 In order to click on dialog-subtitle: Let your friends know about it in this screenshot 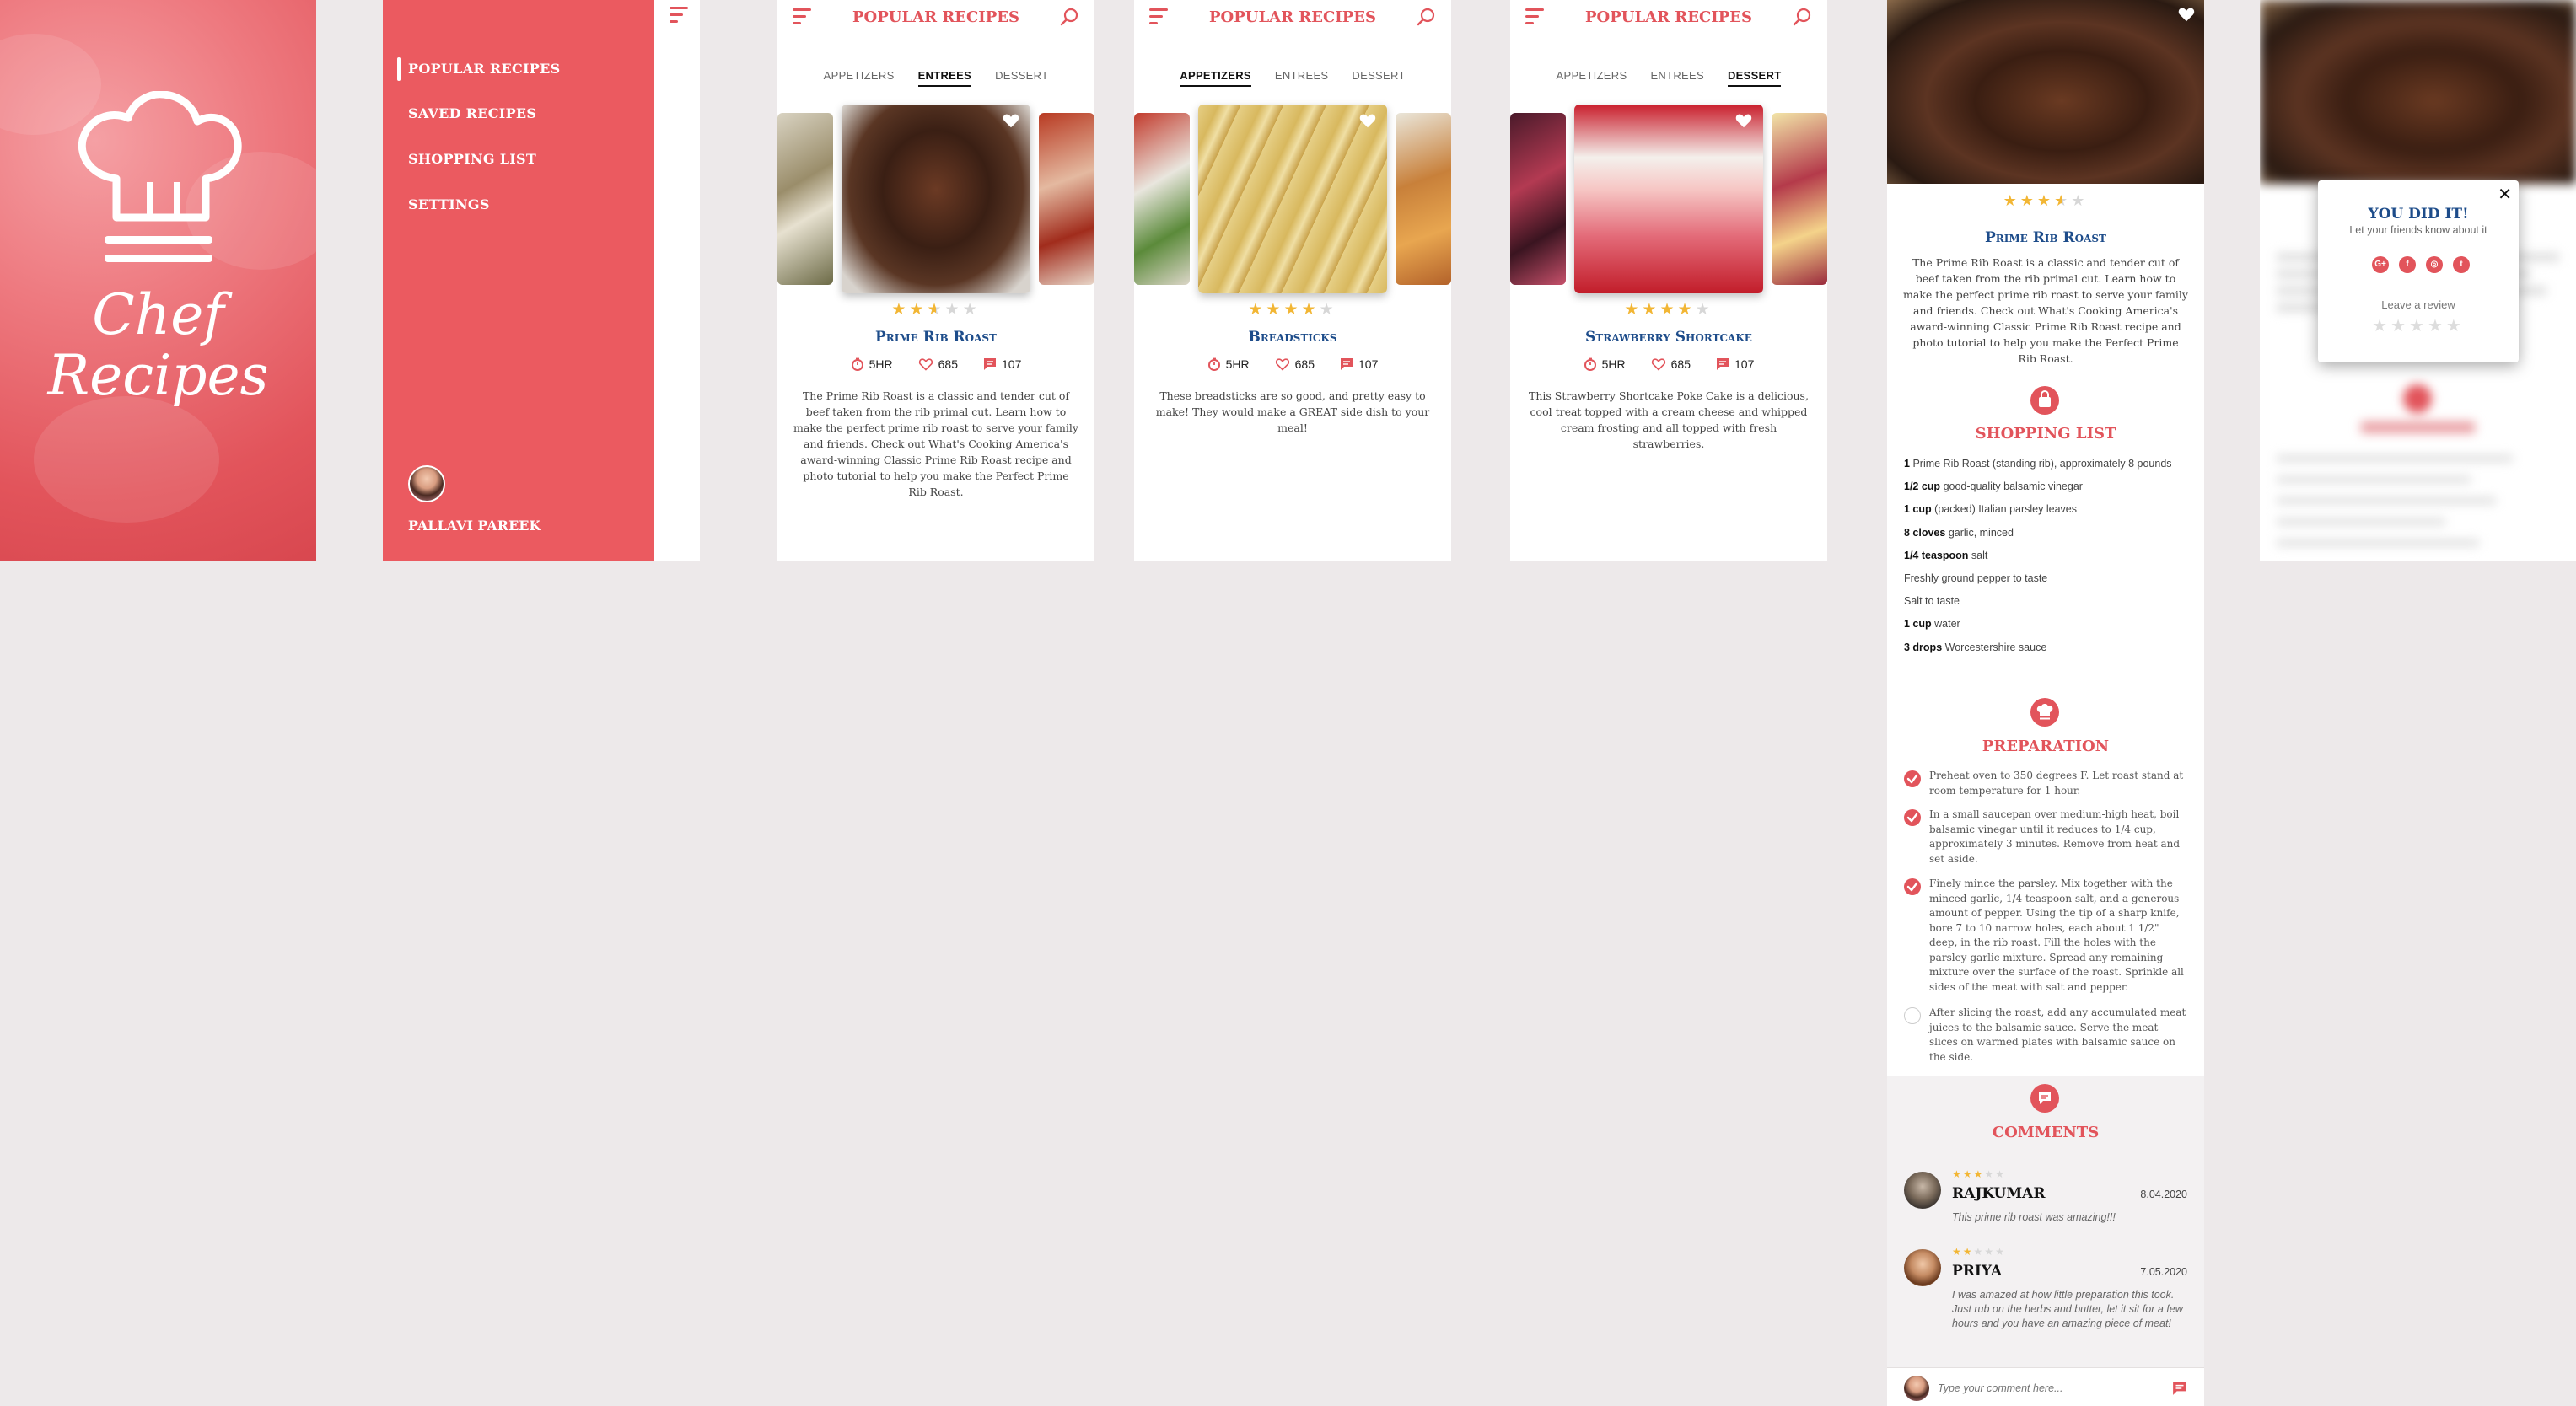, I will do `click(2418, 230)`.